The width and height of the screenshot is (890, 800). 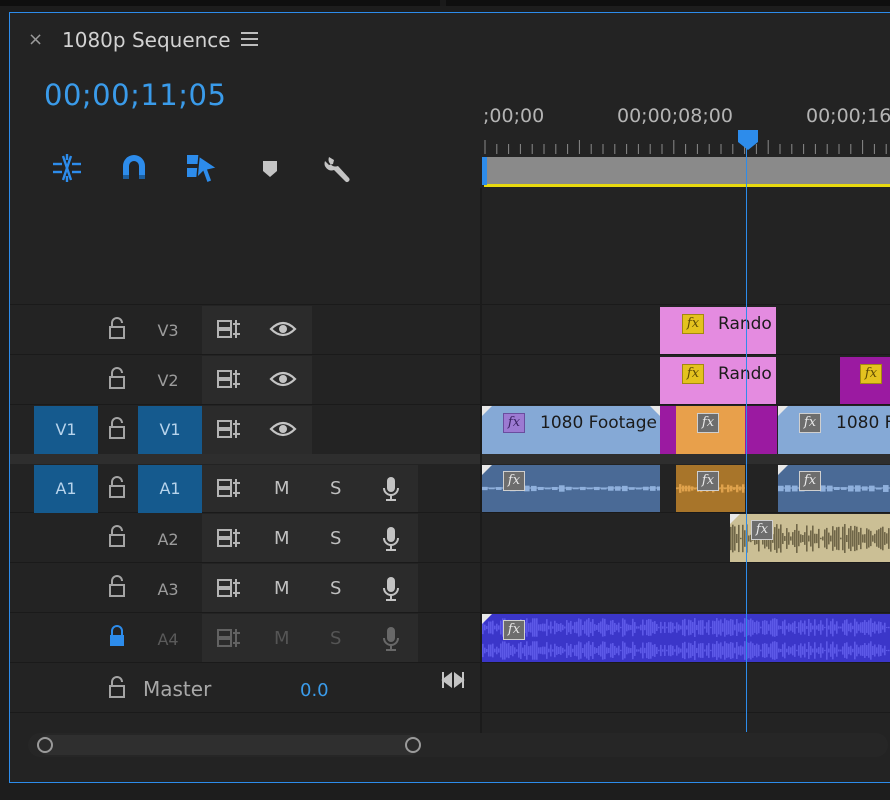 I want to click on v3-clip: fx Rando, so click(x=718, y=330).